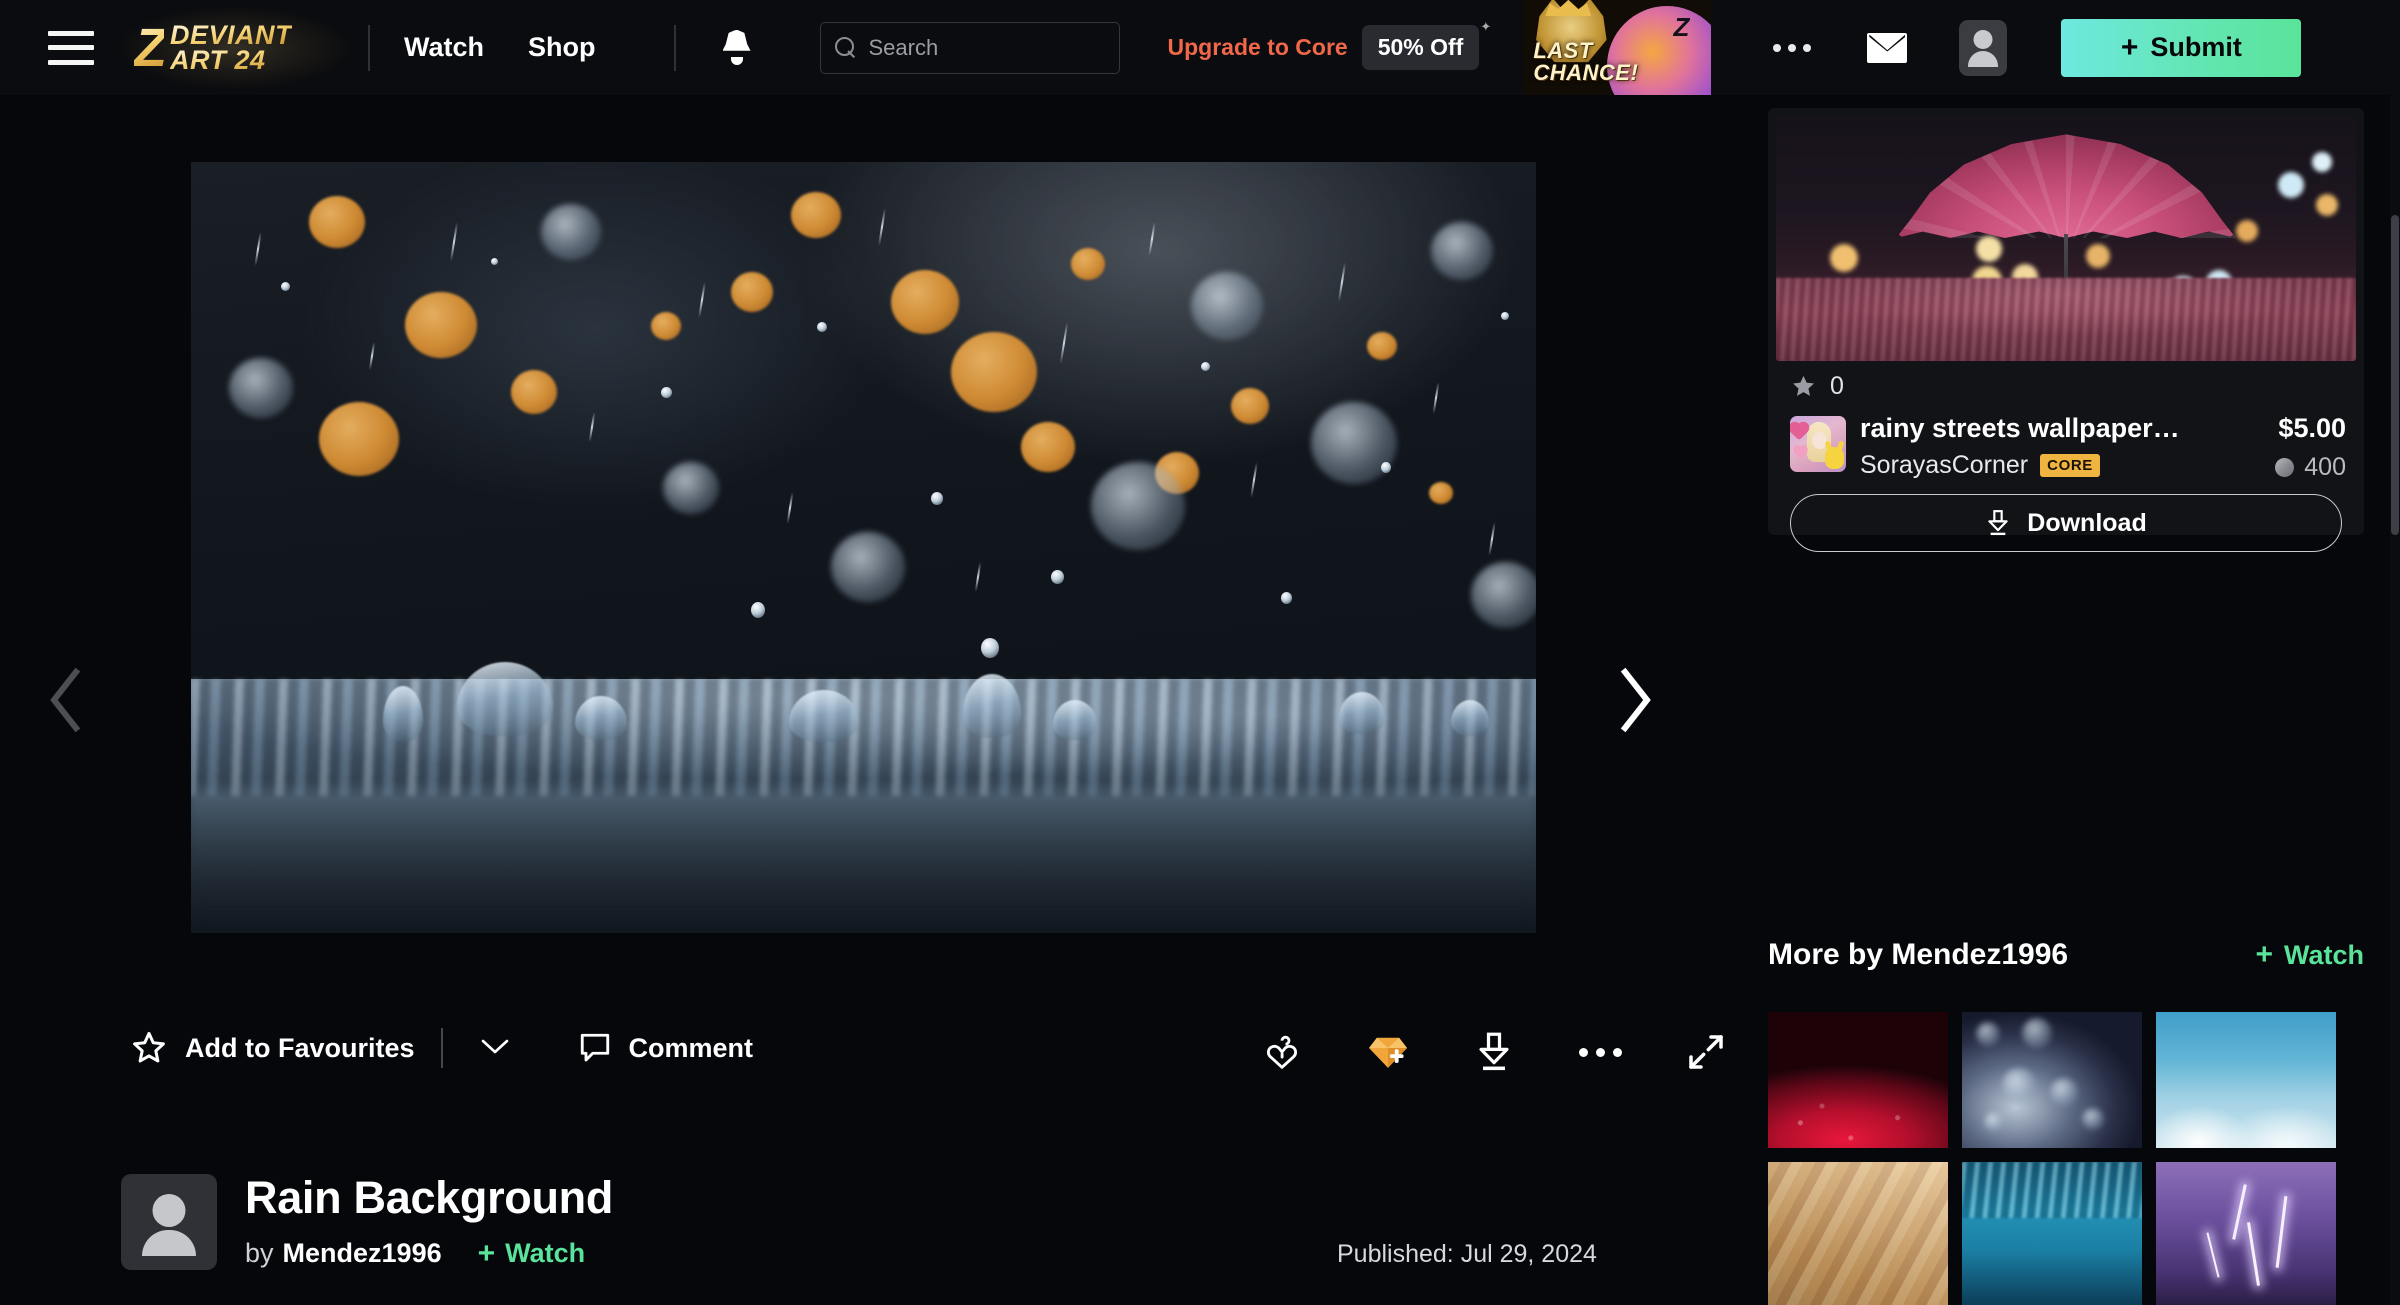 The width and height of the screenshot is (2400, 1305). Describe the element at coordinates (1706, 1052) in the screenshot. I see `expand-icon` at that location.